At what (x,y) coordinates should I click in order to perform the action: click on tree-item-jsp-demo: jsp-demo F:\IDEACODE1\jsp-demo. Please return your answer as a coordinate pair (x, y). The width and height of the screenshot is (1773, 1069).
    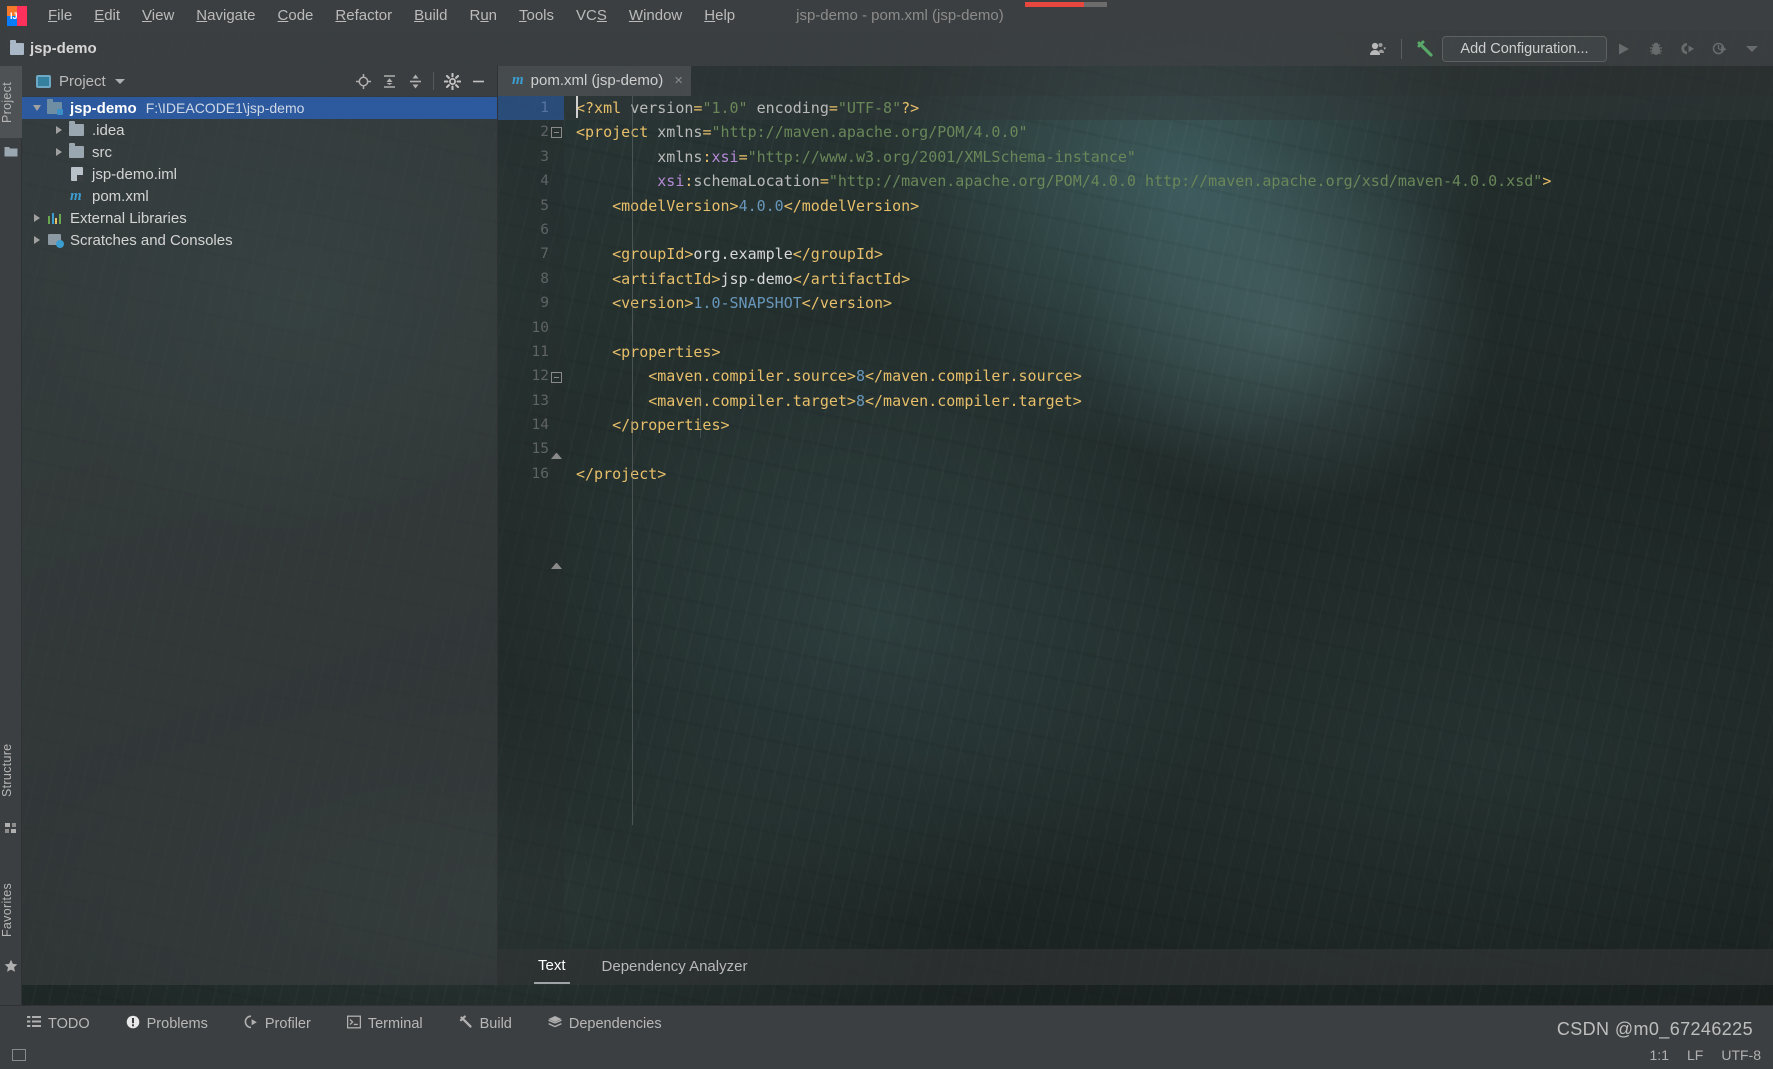
    Looking at the image, I should click on (259, 108).